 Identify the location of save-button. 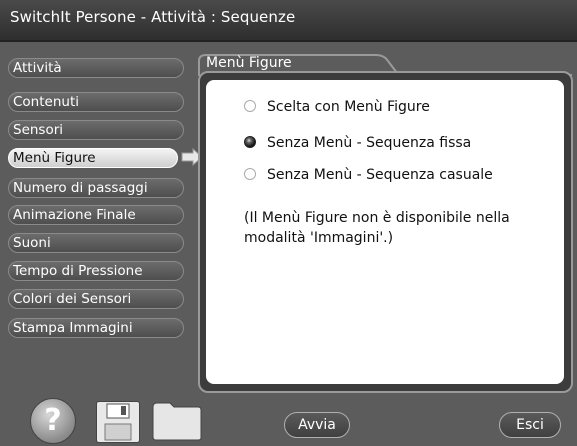
(118, 422).